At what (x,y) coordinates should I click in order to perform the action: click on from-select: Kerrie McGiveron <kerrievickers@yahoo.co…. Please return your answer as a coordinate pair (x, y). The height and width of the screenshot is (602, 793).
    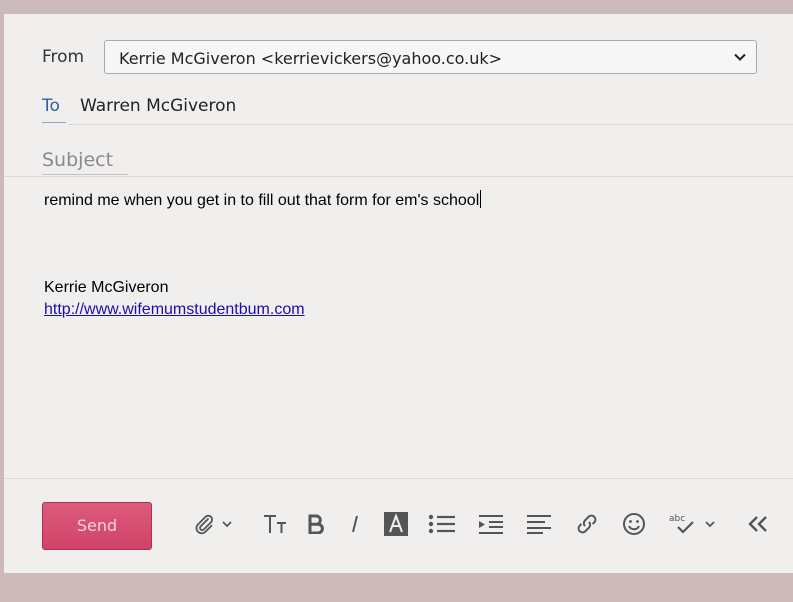
    Looking at the image, I should click on (430, 57).